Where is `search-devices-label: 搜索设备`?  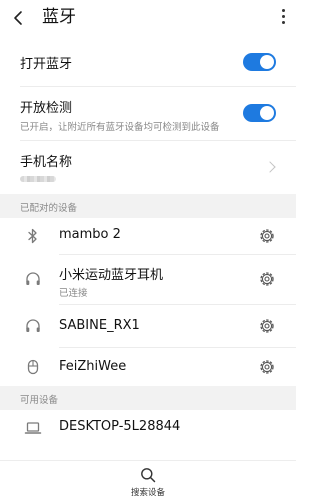
search-devices-label: 搜索设备 is located at coordinates (147, 493).